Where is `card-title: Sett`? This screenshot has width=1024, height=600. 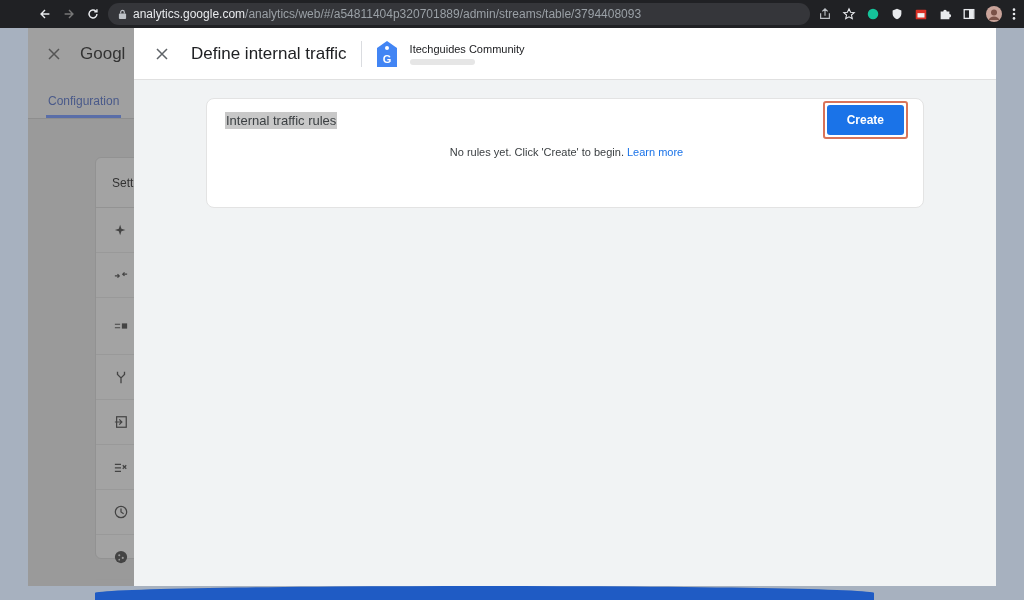
card-title: Sett is located at coordinates (123, 183).